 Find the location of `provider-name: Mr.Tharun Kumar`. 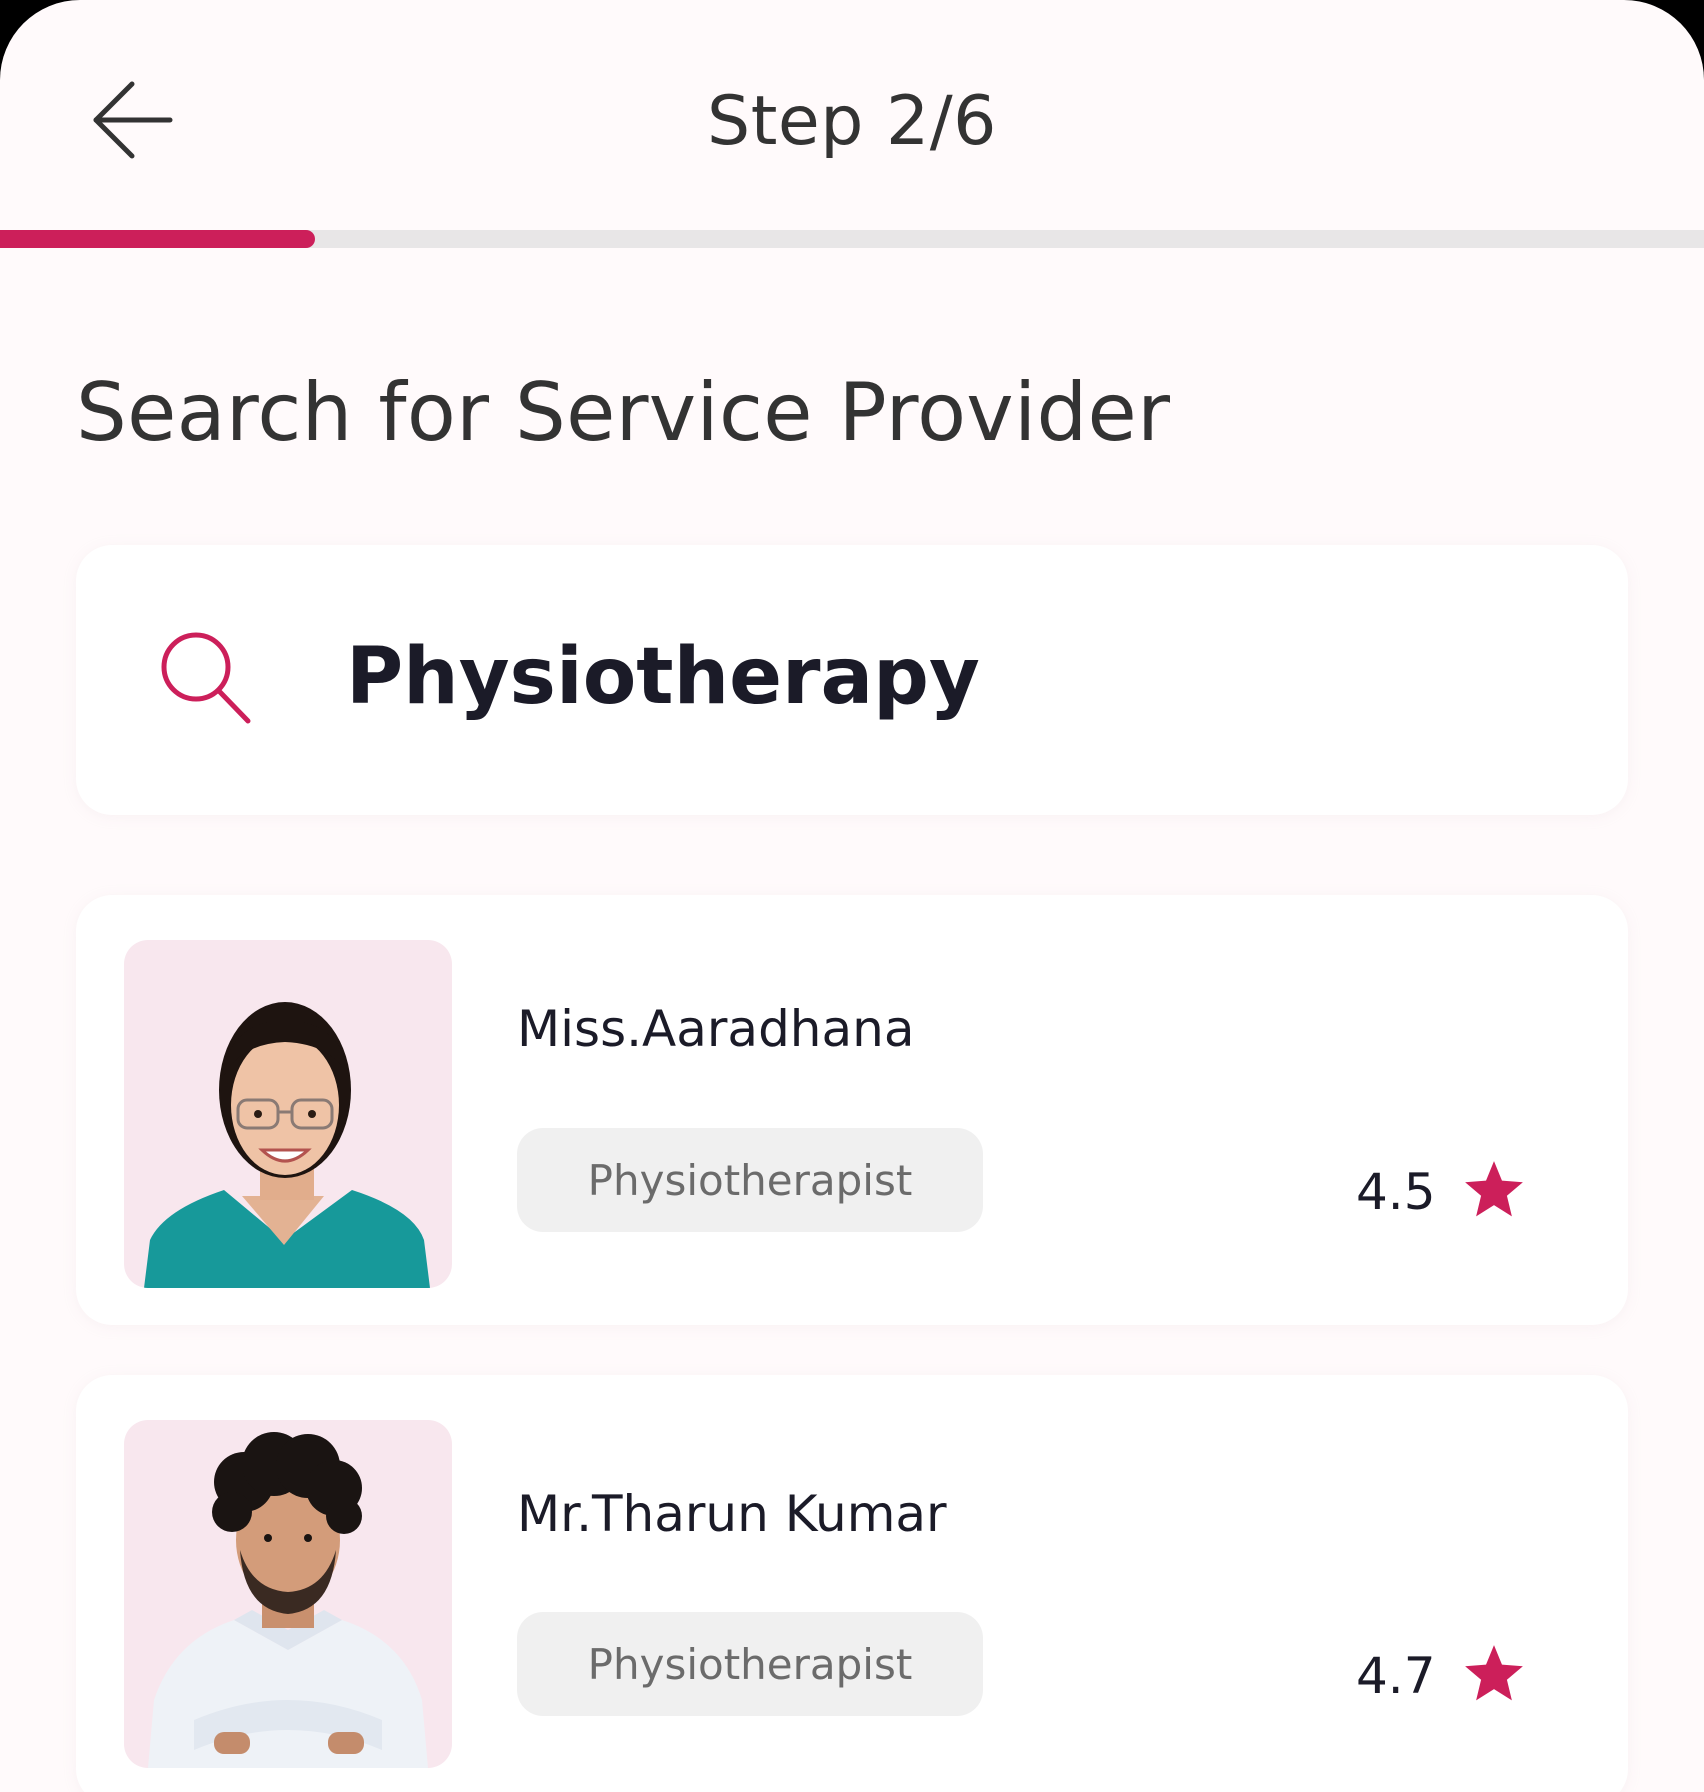

provider-name: Mr.Tharun Kumar is located at coordinates (732, 1514).